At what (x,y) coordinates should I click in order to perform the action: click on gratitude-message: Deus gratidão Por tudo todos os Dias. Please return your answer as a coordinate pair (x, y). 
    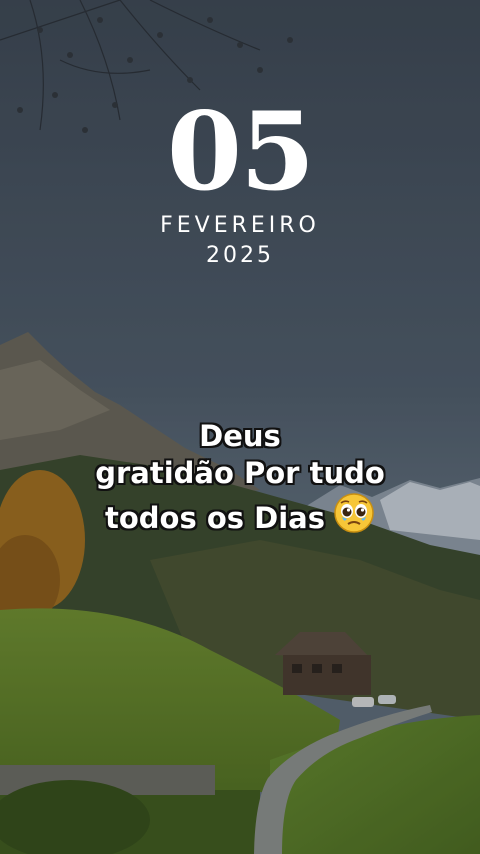
    Looking at the image, I should click on (240, 480).